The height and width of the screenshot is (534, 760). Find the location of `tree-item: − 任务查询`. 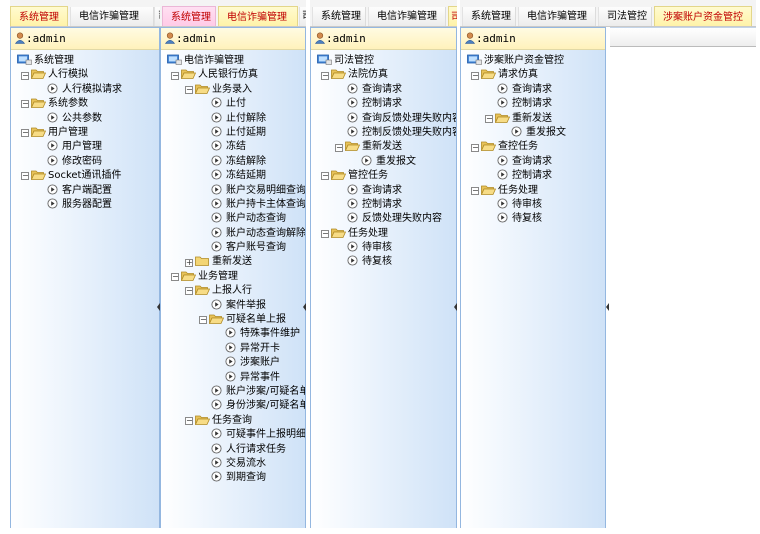

tree-item: − 任务查询 is located at coordinates (233, 421).